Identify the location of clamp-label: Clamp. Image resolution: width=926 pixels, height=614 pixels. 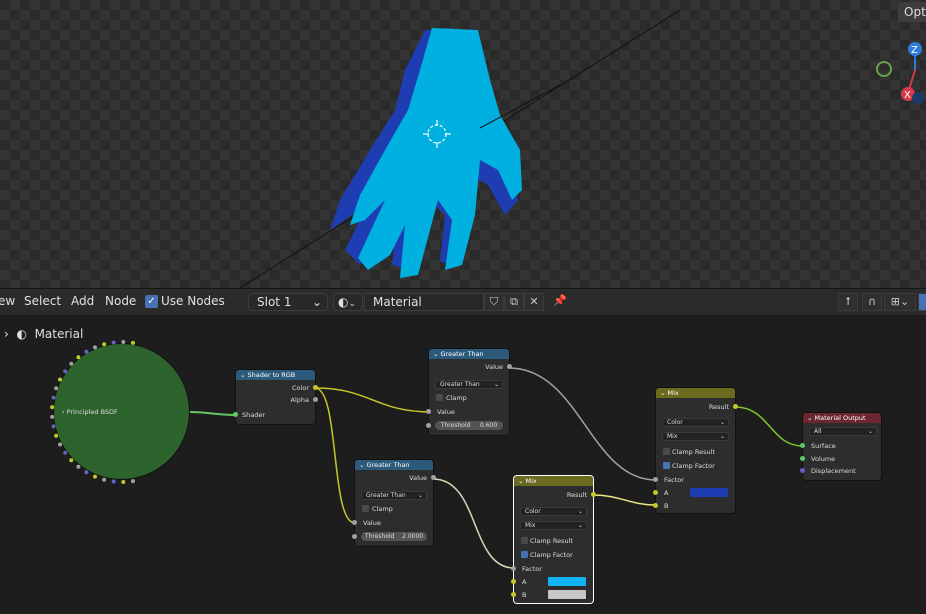
(456, 398).